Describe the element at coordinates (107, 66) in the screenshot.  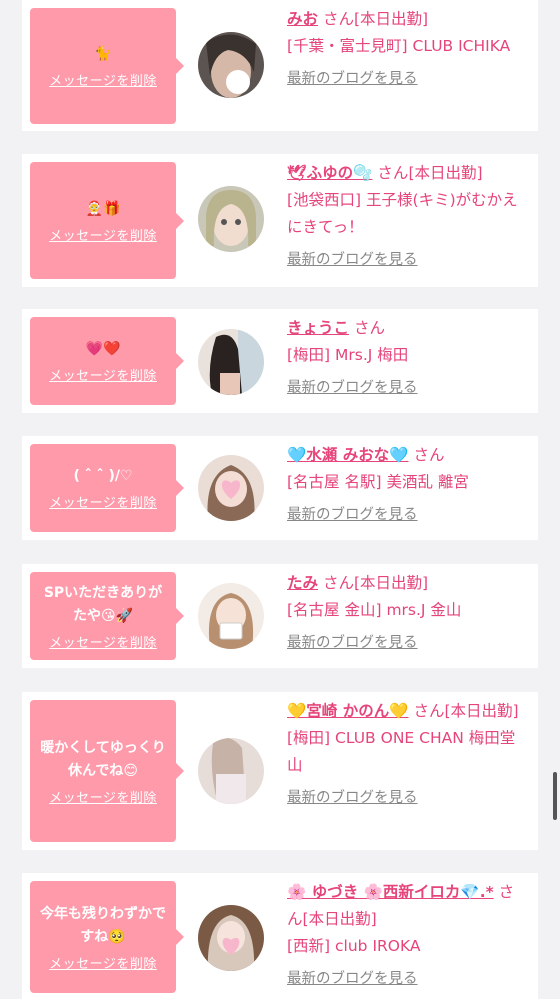
I see `message-bubble: 🐈 メッセージを削除` at that location.